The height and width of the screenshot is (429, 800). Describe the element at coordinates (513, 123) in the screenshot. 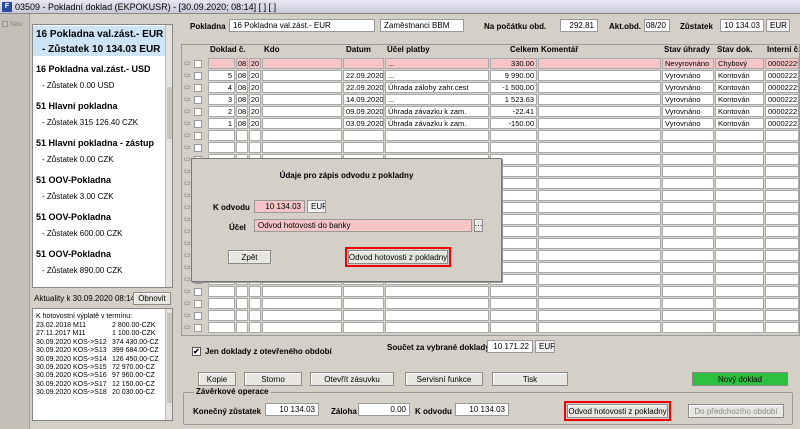

I see `table-cell-celkem: -150.00` at that location.